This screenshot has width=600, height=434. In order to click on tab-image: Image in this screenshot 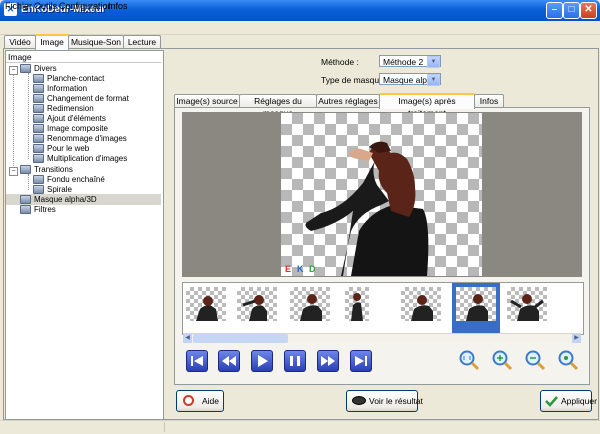, I will do `click(52, 42)`.